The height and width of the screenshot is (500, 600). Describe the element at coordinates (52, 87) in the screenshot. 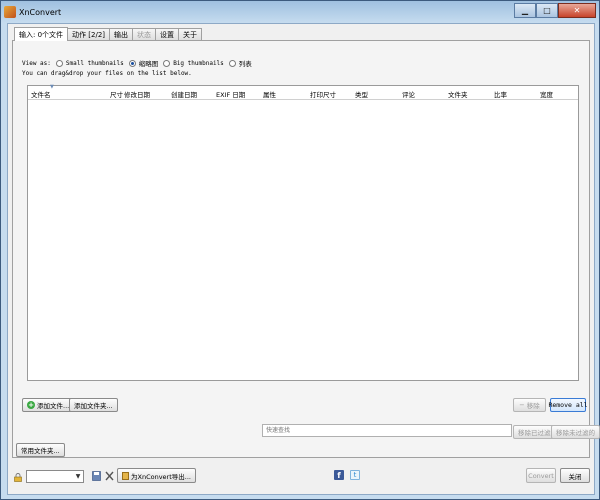

I see `sort-arrow-icon: ▼` at that location.